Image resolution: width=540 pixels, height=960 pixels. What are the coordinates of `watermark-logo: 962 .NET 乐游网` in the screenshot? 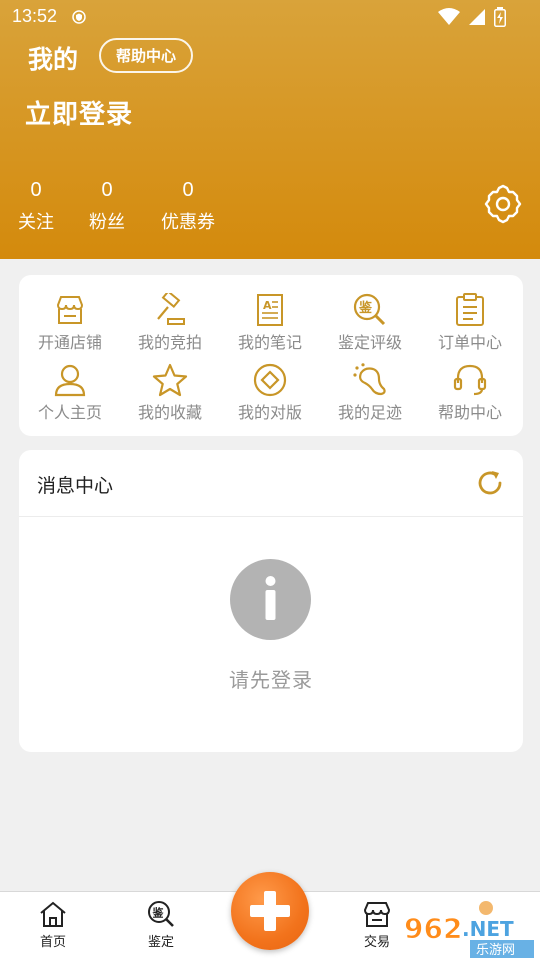 It's located at (469, 929).